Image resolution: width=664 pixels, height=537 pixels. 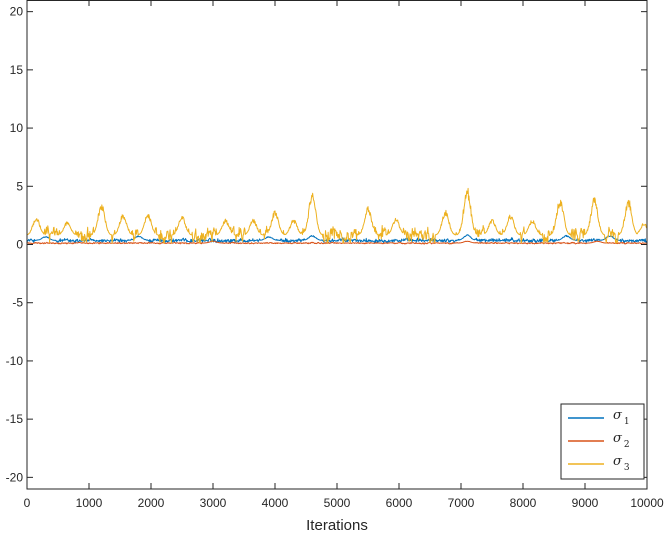 I want to click on y-tick-label: 5, so click(x=19, y=186).